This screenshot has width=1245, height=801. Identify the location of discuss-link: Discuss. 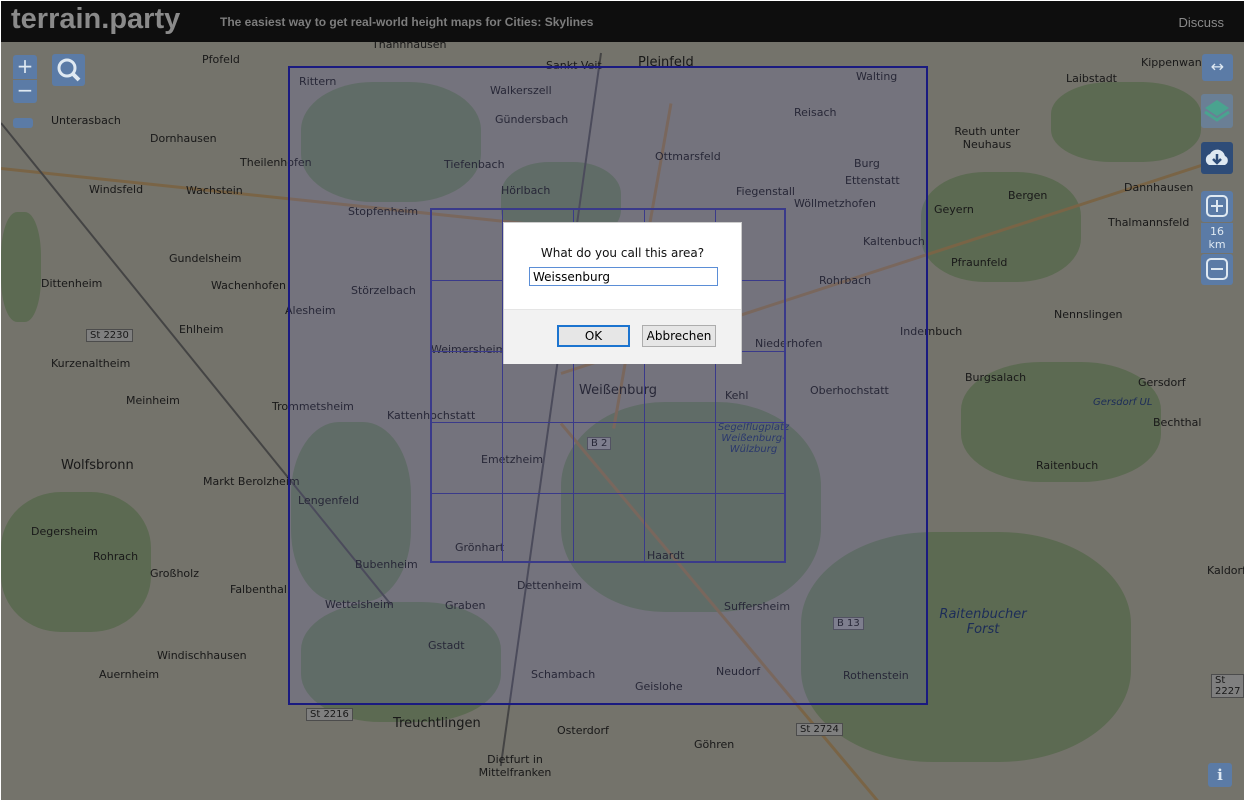
(1201, 22).